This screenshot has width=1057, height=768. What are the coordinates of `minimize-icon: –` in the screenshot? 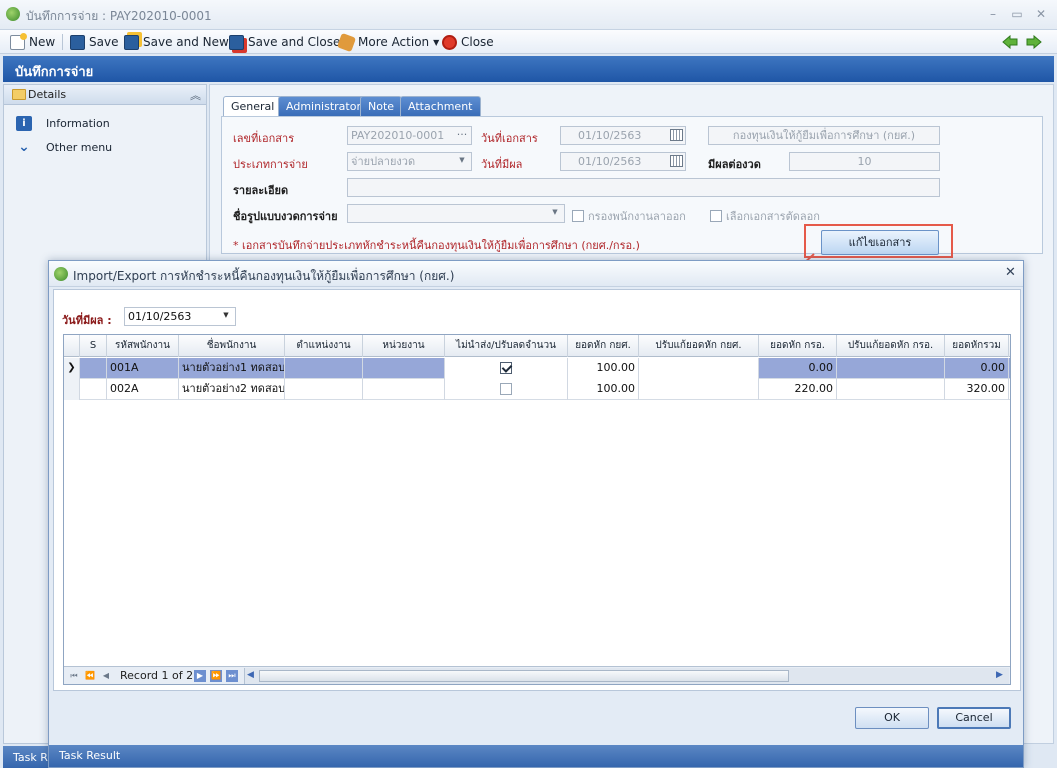 It's located at (993, 14).